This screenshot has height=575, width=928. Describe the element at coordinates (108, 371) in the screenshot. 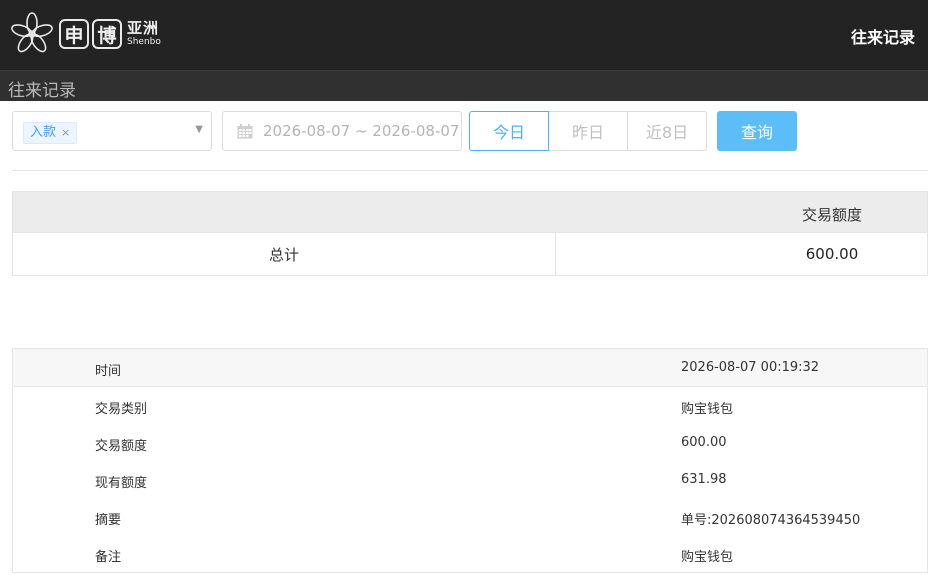

I see `detail-label: 时间` at that location.